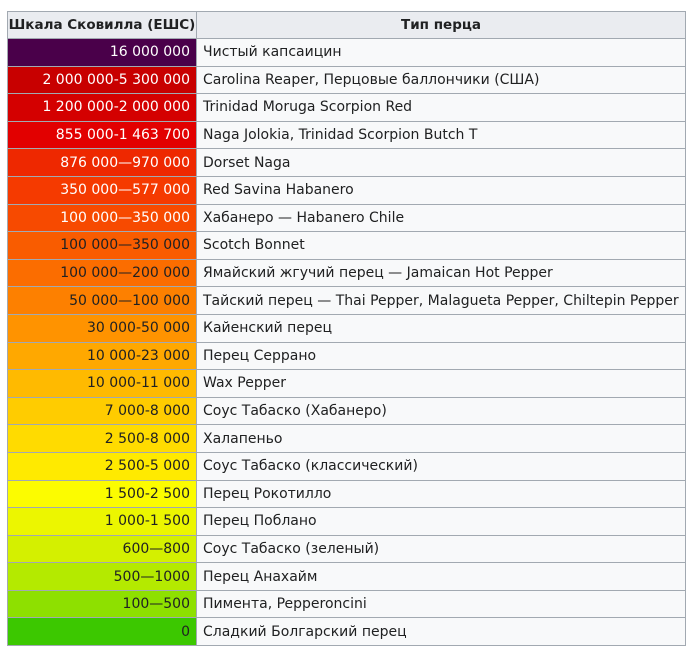  I want to click on table-row: 7 000-8 000 Соус Табаско (Хабанеро), so click(346, 411).